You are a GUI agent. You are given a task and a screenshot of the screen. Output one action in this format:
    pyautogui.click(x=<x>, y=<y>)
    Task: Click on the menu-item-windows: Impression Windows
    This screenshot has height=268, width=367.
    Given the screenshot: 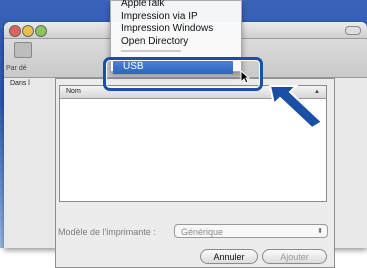 What is the action you would take?
    pyautogui.click(x=167, y=28)
    